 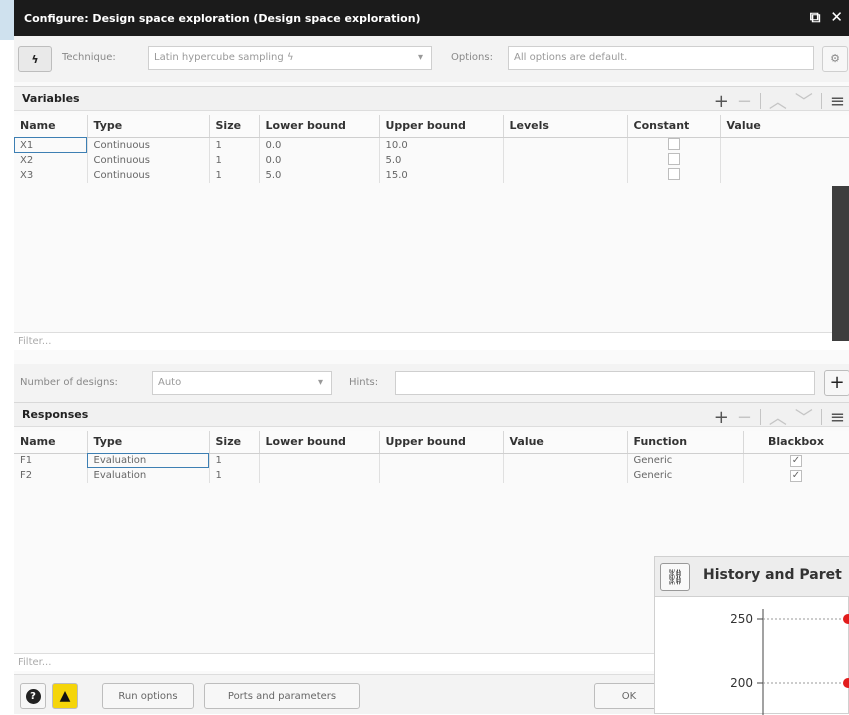 I want to click on table-row: F2 Evaluation 1 Generic ✓, so click(x=431, y=475).